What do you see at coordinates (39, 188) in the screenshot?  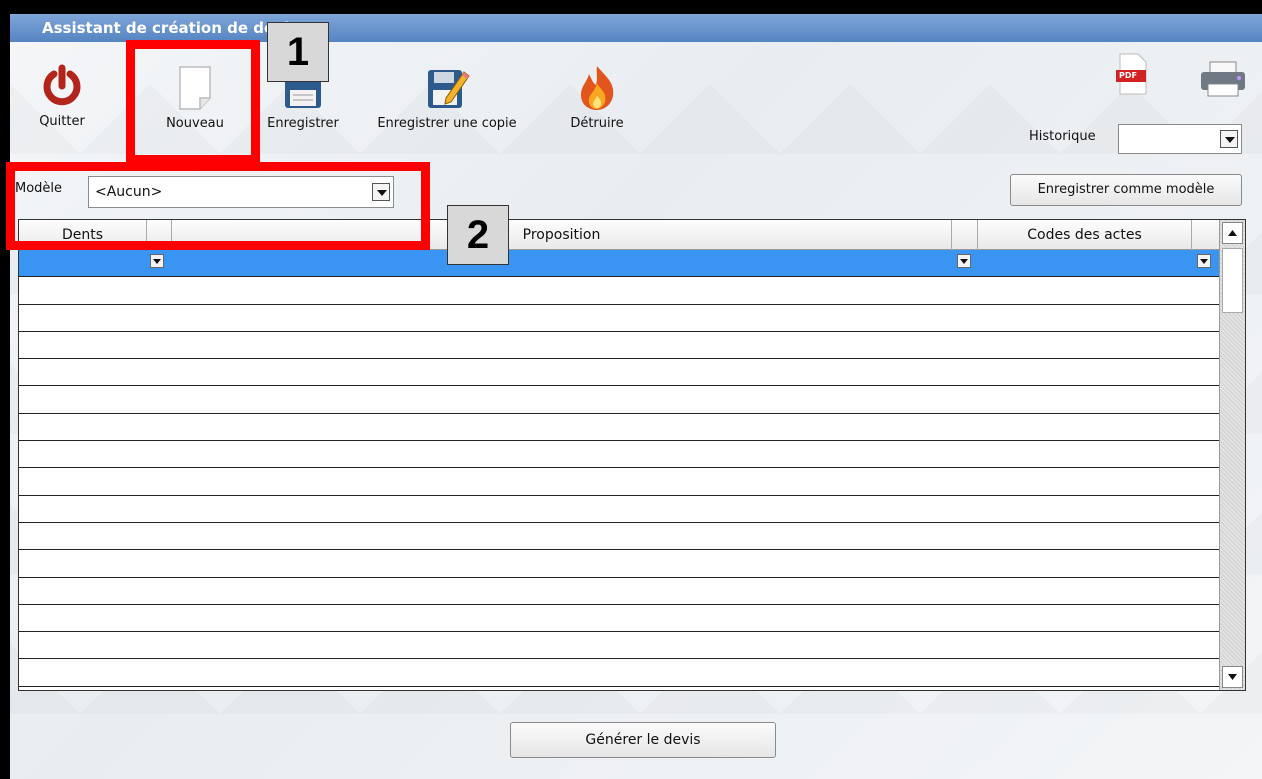 I see `model-label: Modèle` at bounding box center [39, 188].